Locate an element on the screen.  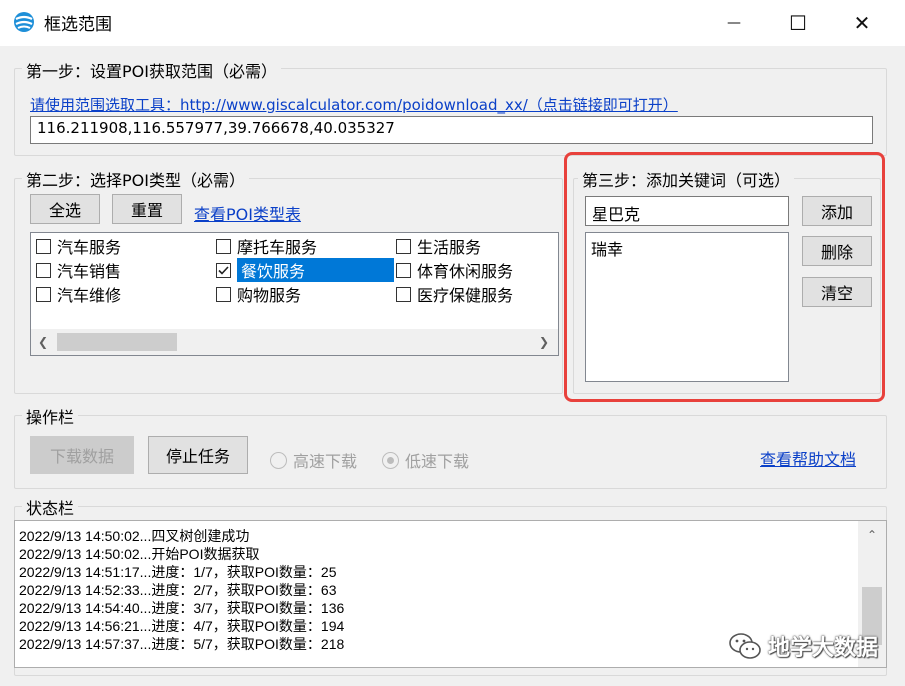
maximize-icon: ☐ is located at coordinates (798, 23).